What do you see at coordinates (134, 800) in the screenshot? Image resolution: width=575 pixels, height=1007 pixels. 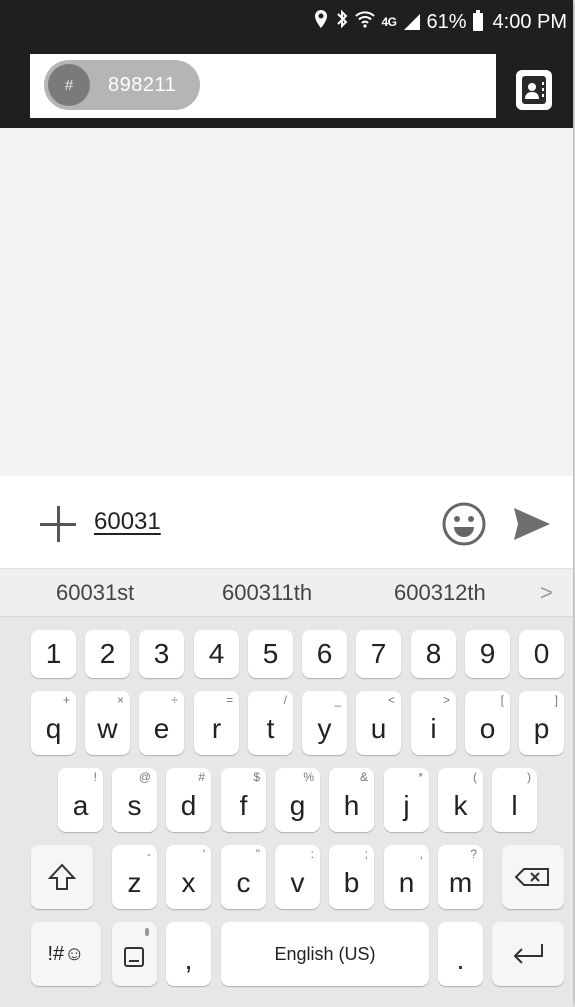 I see `key-s: @ s` at bounding box center [134, 800].